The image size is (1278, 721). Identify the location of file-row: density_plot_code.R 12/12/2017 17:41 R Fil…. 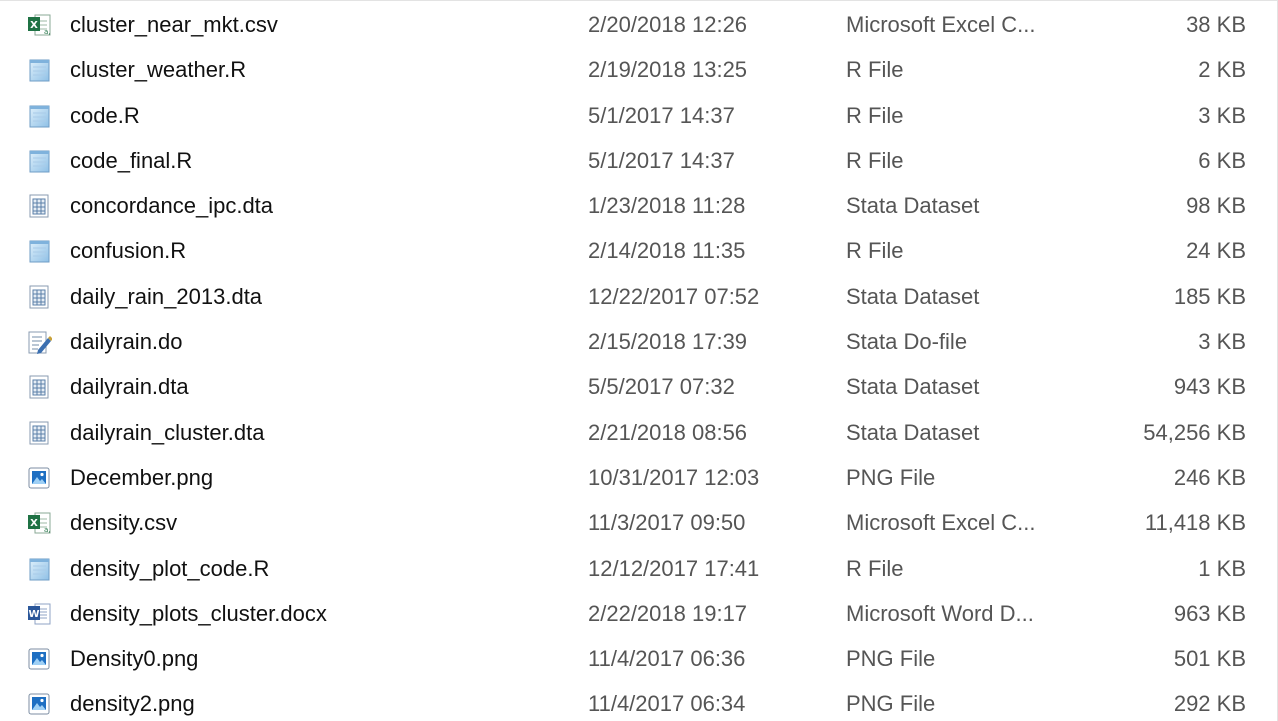
(635, 568).